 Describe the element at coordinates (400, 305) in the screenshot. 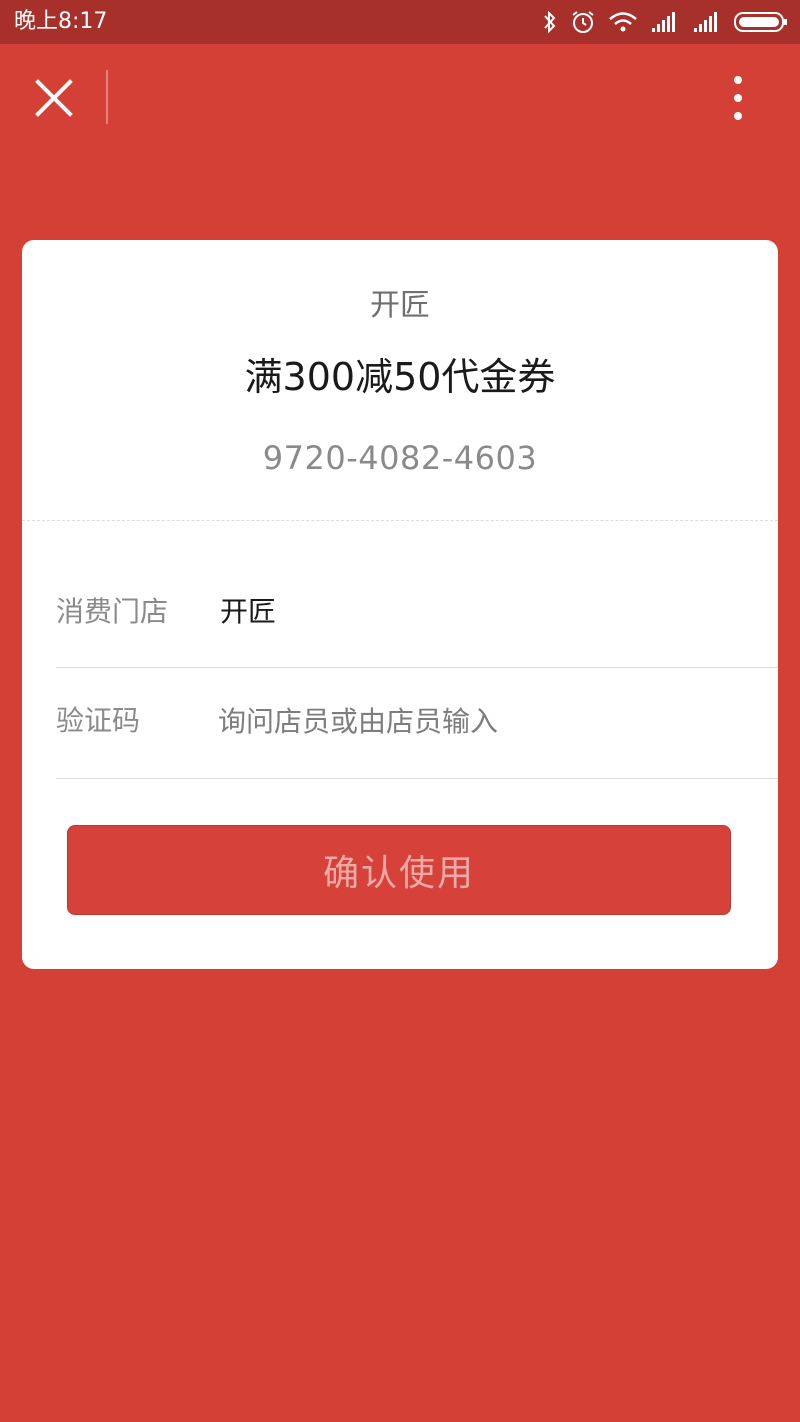

I see `merchant-name: 开匠` at that location.